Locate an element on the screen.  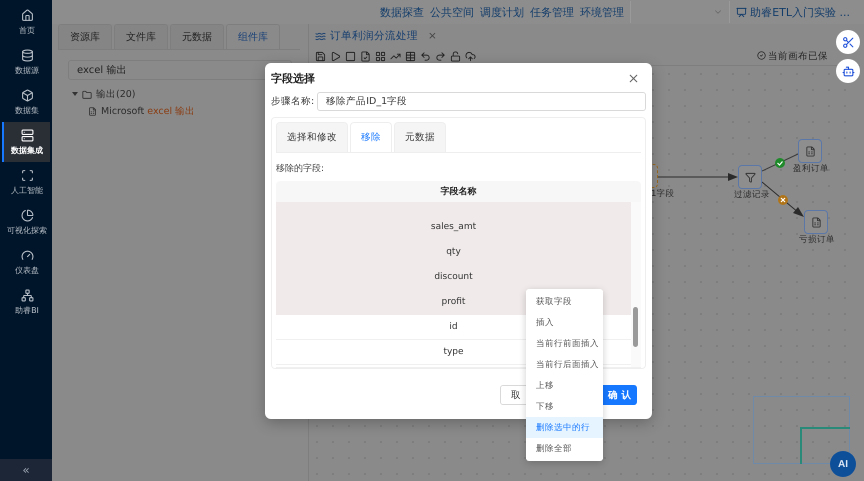
node-label: 亏损订单 is located at coordinates (817, 240).